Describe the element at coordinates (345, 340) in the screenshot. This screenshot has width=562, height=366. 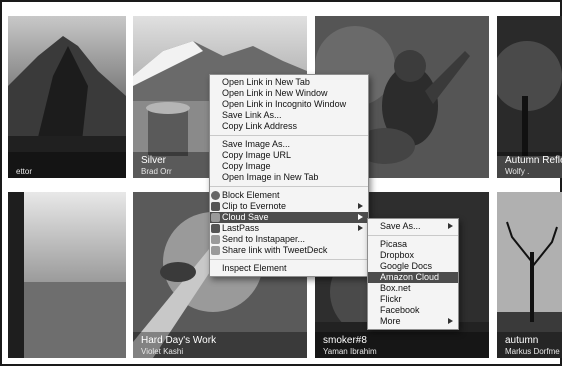
I see `photo-title: smoker#8` at that location.